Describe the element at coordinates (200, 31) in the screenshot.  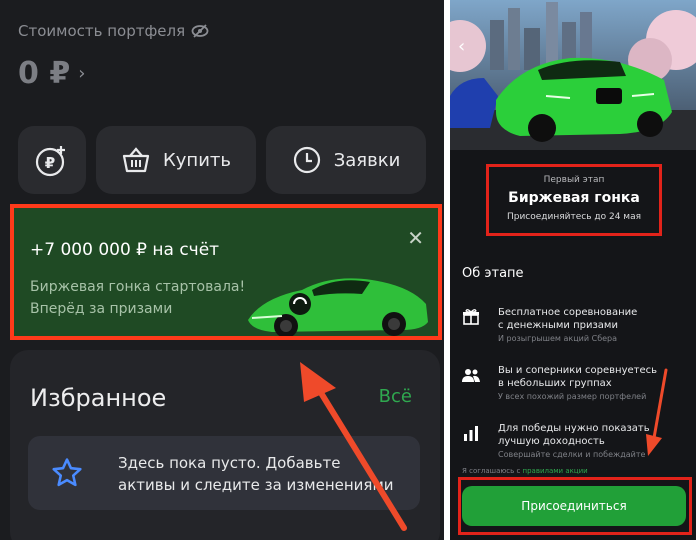
I see `eye-off-icon` at that location.